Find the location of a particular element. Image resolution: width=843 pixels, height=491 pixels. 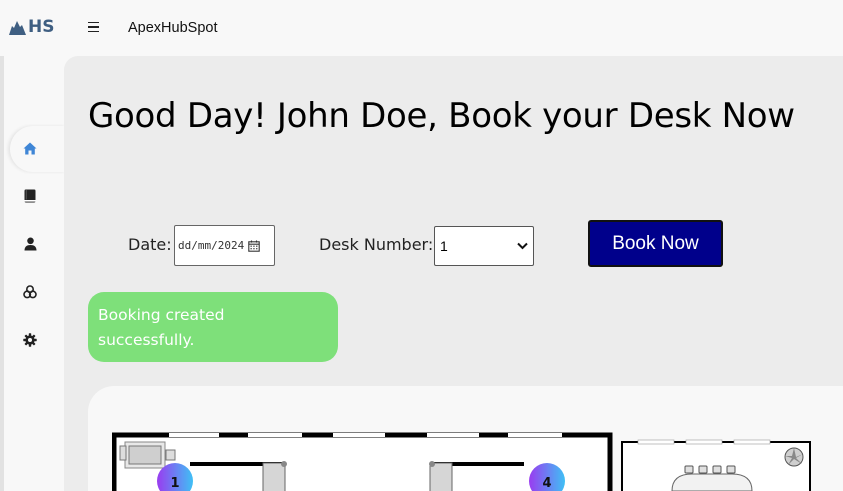

sidebar-item-home is located at coordinates (30, 148).